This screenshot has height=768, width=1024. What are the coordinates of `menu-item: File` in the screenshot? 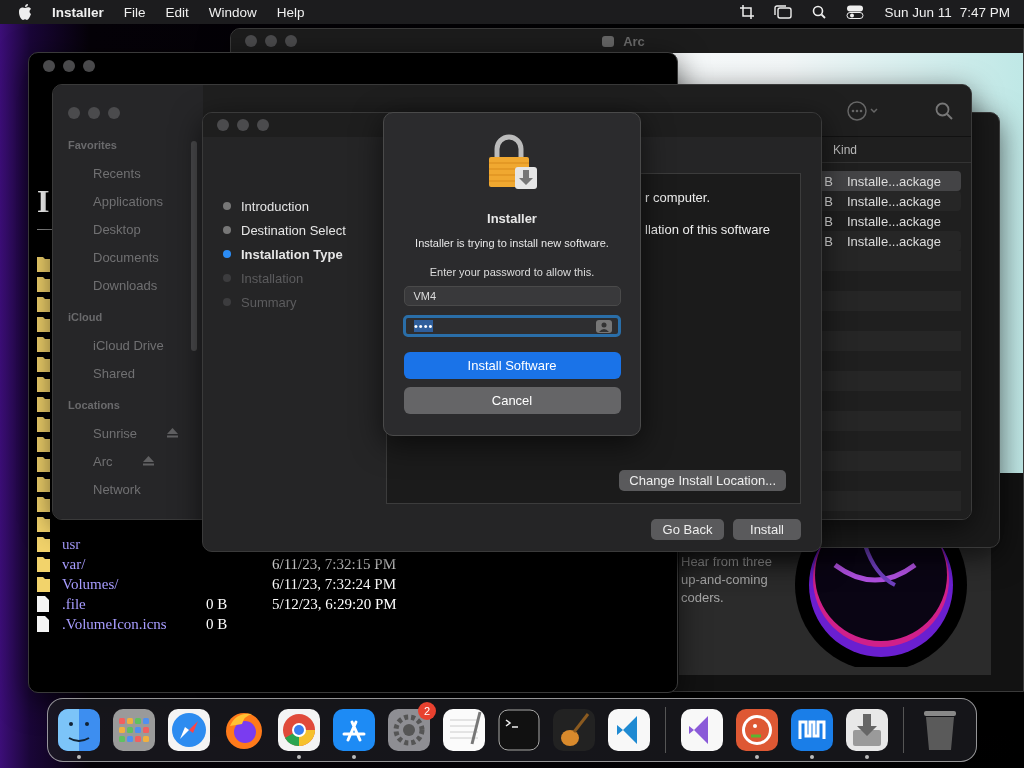 It's located at (134, 12).